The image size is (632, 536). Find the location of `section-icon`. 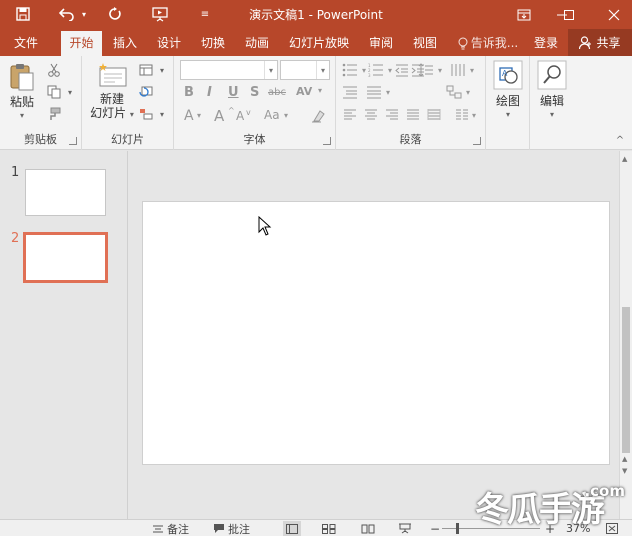

section-icon is located at coordinates (146, 114).